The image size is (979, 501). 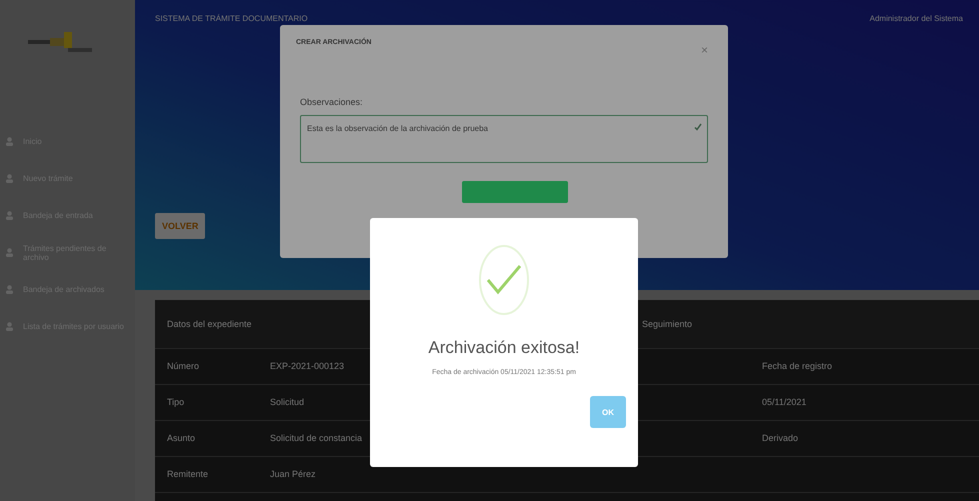 What do you see at coordinates (231, 18) in the screenshot?
I see `app-title: SISTEMA DE TRÁMITE DOCUMENTARIO` at bounding box center [231, 18].